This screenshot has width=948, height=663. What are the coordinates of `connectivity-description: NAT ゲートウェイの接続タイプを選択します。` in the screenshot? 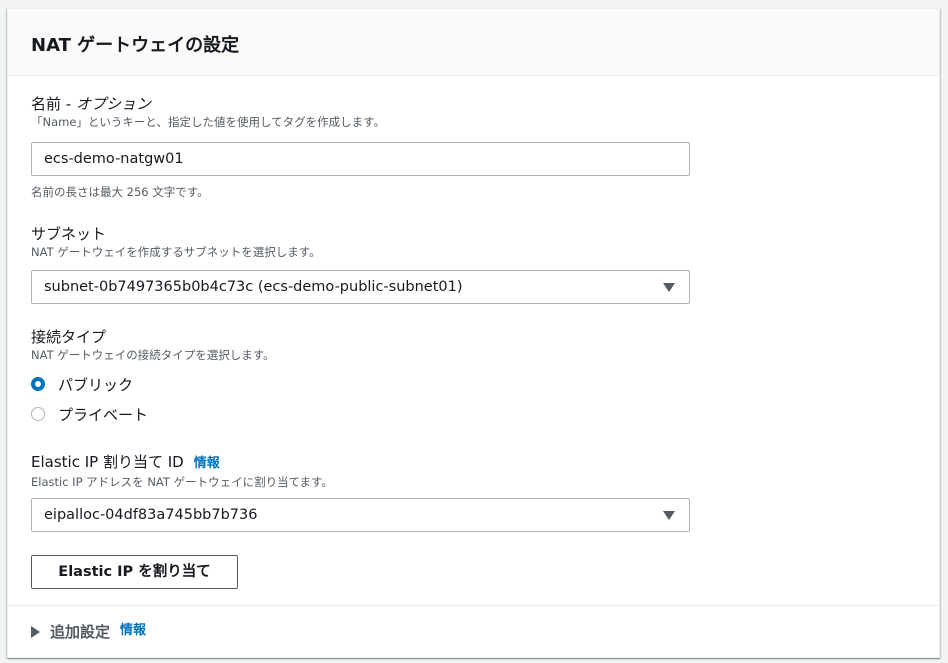 It's located at (153, 355).